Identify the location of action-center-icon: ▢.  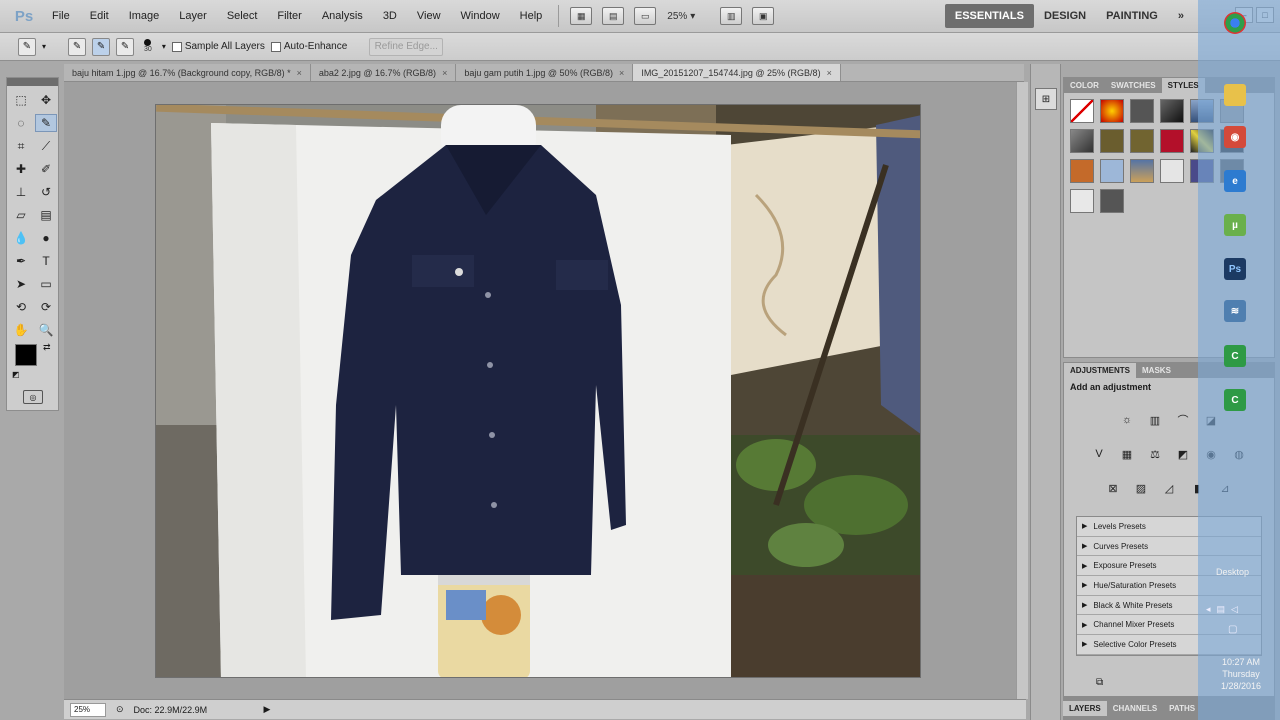
(1232, 629).